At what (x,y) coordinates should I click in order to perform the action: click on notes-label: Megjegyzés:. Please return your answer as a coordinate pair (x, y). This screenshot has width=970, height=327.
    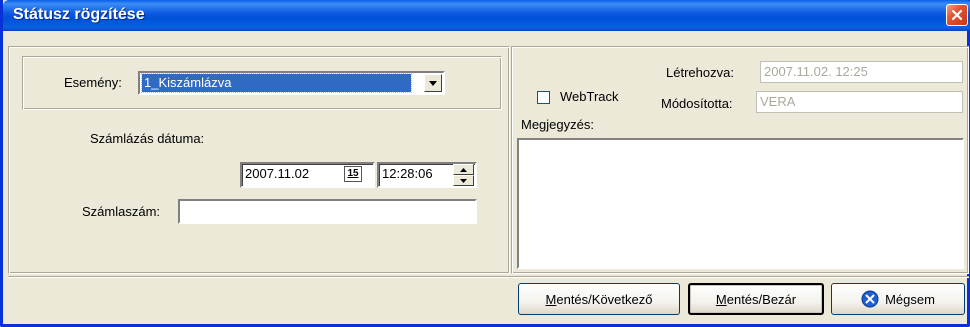
    Looking at the image, I should click on (557, 124).